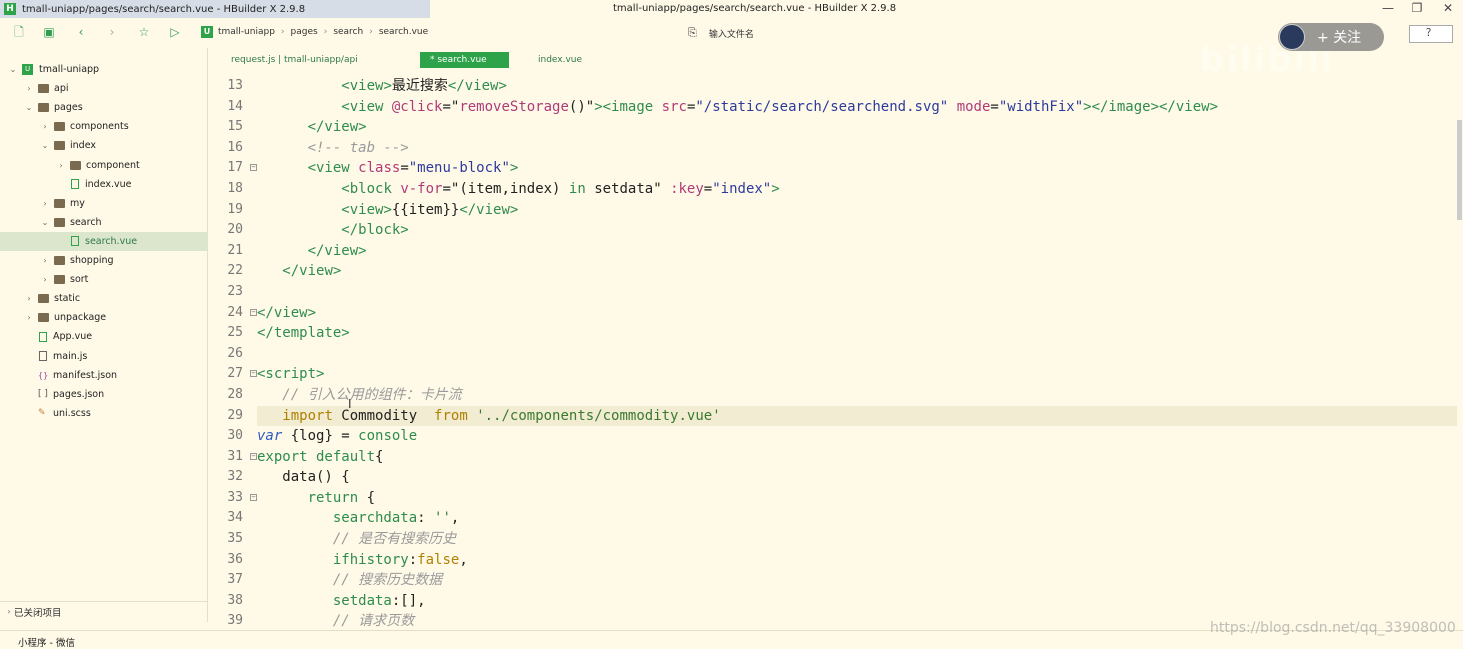 This screenshot has height=649, width=1463. I want to click on code-line: // 搜索历史数据, so click(857, 580).